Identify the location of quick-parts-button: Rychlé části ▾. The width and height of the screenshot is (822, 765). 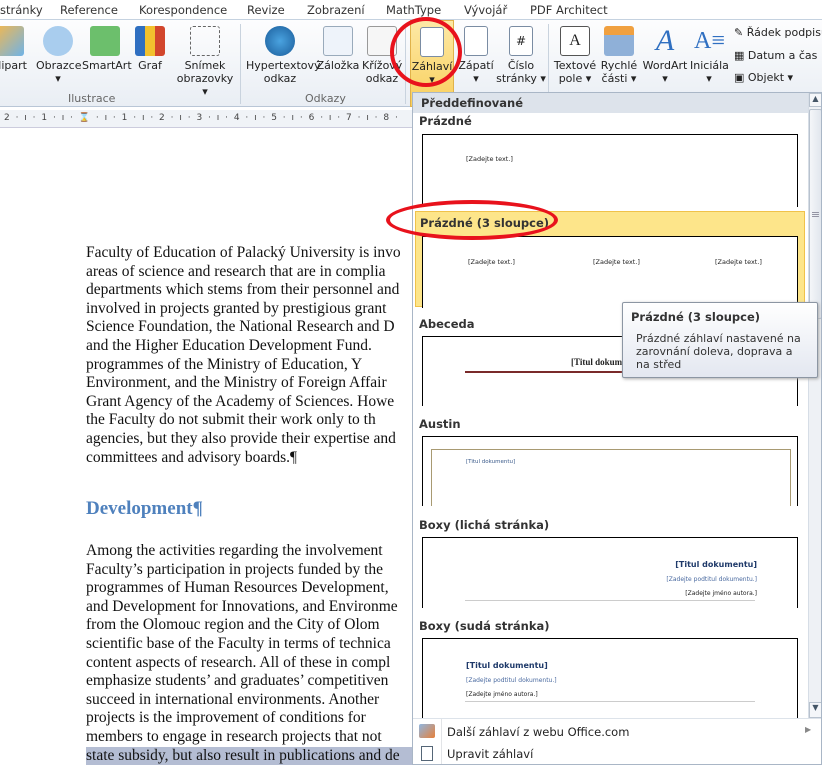
(619, 55).